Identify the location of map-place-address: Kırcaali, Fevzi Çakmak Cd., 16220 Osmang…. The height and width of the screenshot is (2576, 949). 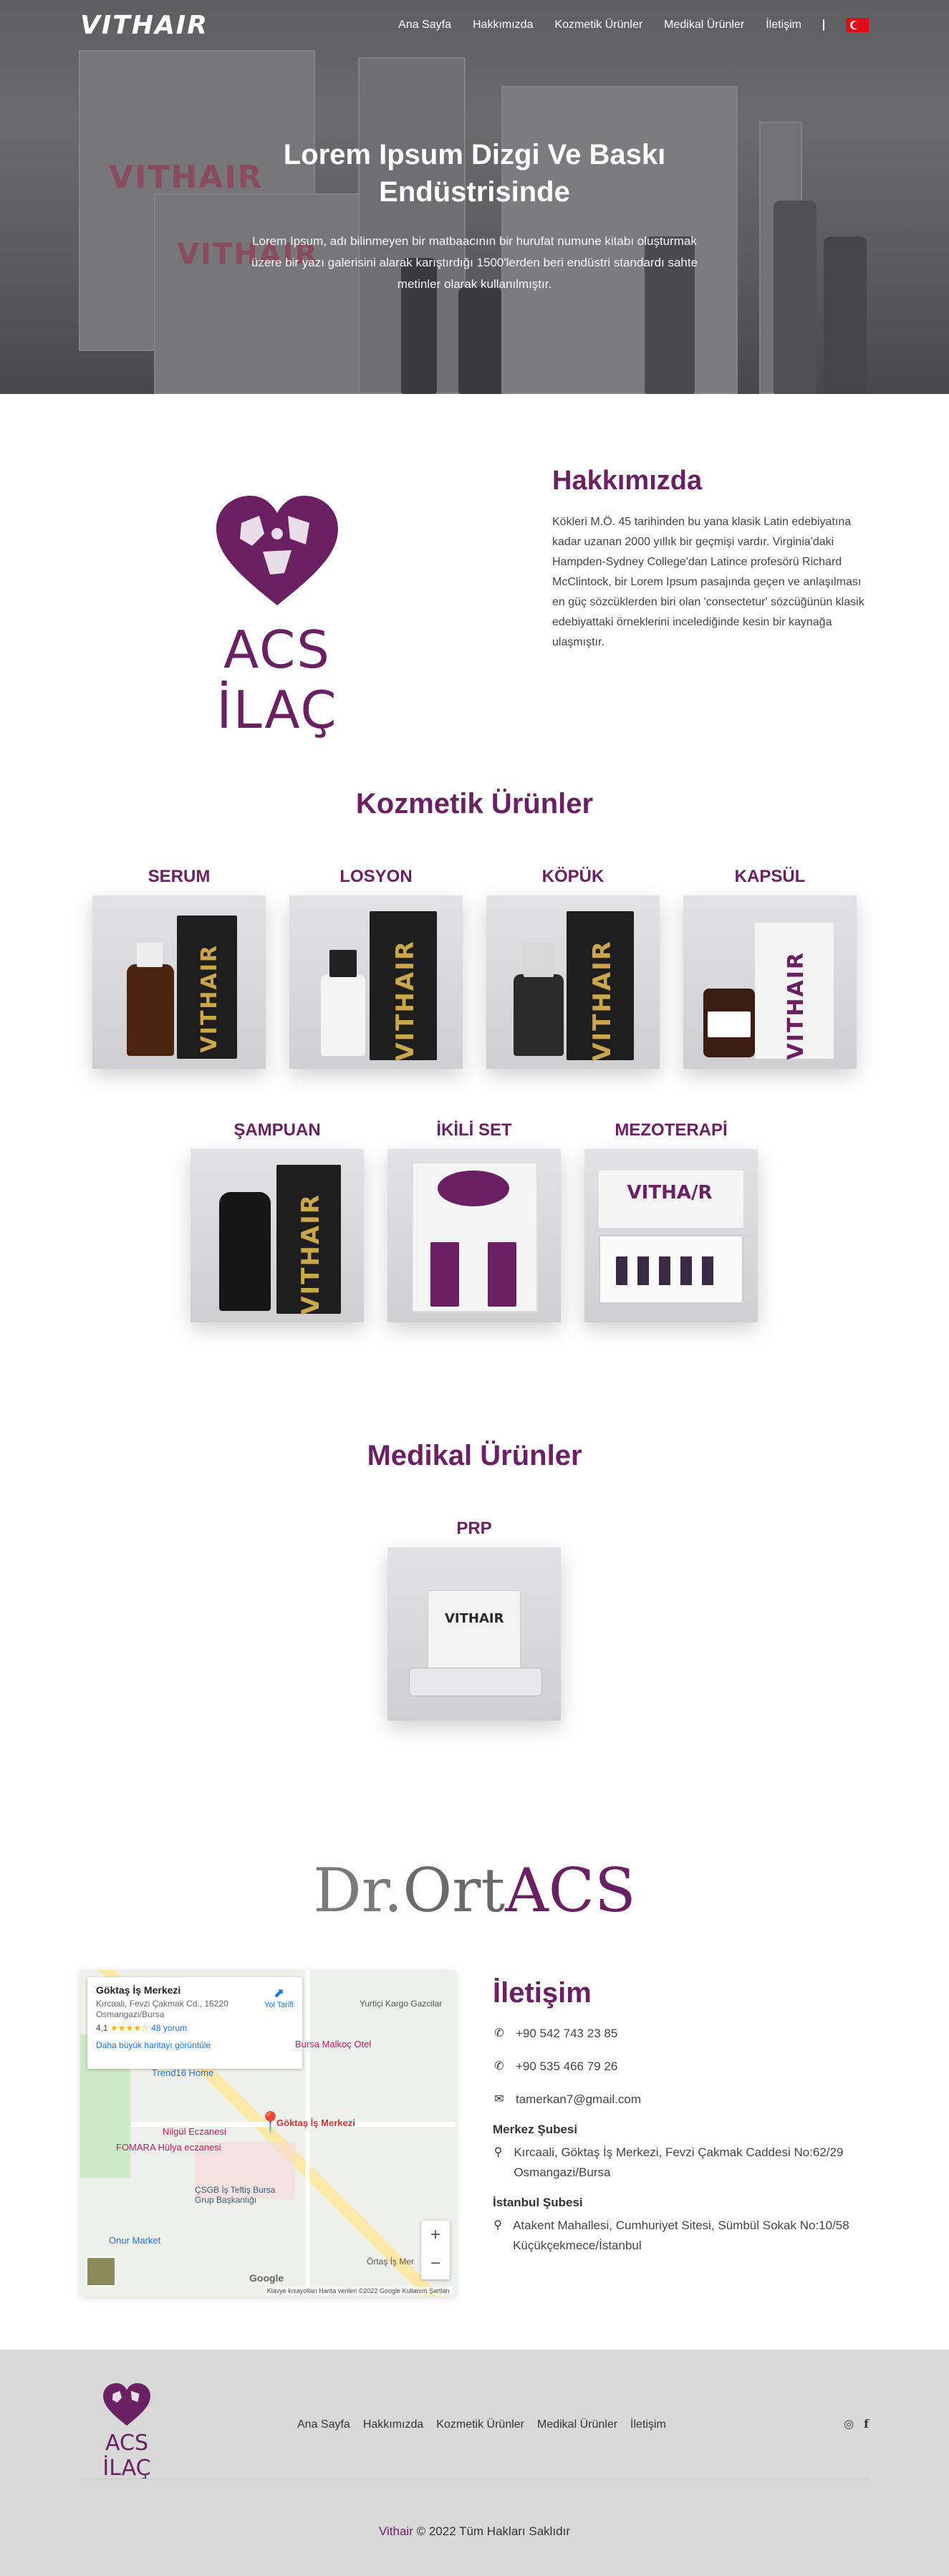
(162, 2009).